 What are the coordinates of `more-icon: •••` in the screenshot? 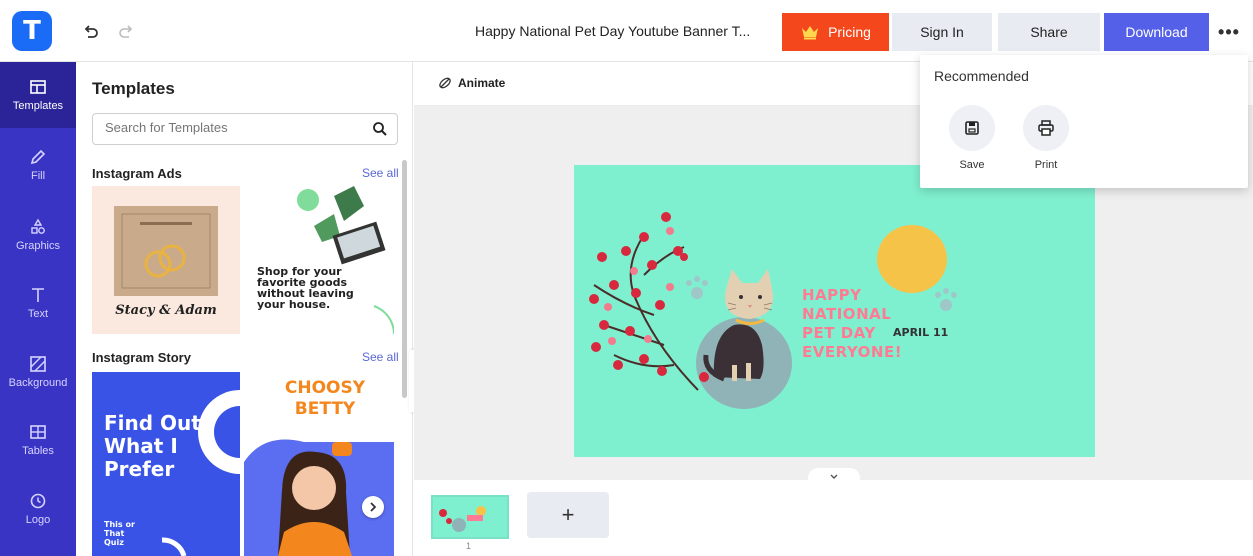 It's located at (1229, 31).